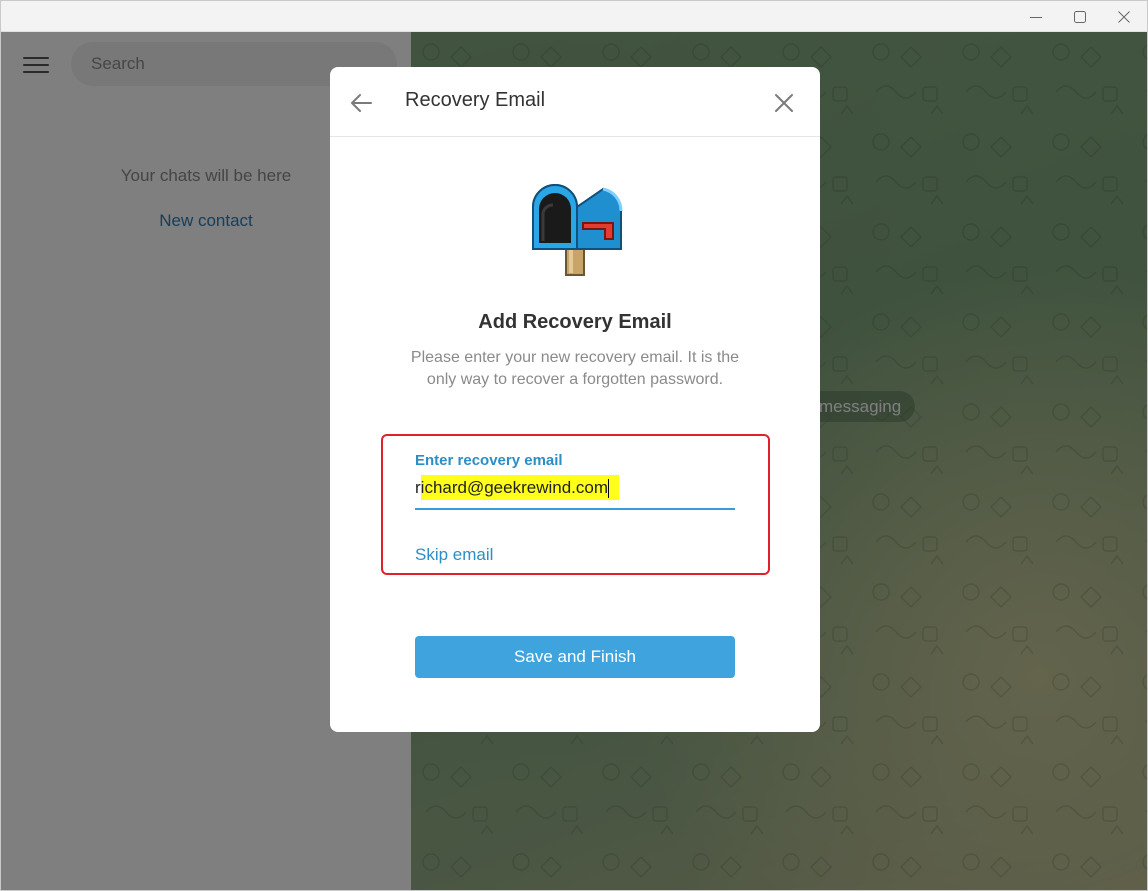 Image resolution: width=1148 pixels, height=891 pixels. What do you see at coordinates (577, 230) in the screenshot?
I see `mailbox-icon` at bounding box center [577, 230].